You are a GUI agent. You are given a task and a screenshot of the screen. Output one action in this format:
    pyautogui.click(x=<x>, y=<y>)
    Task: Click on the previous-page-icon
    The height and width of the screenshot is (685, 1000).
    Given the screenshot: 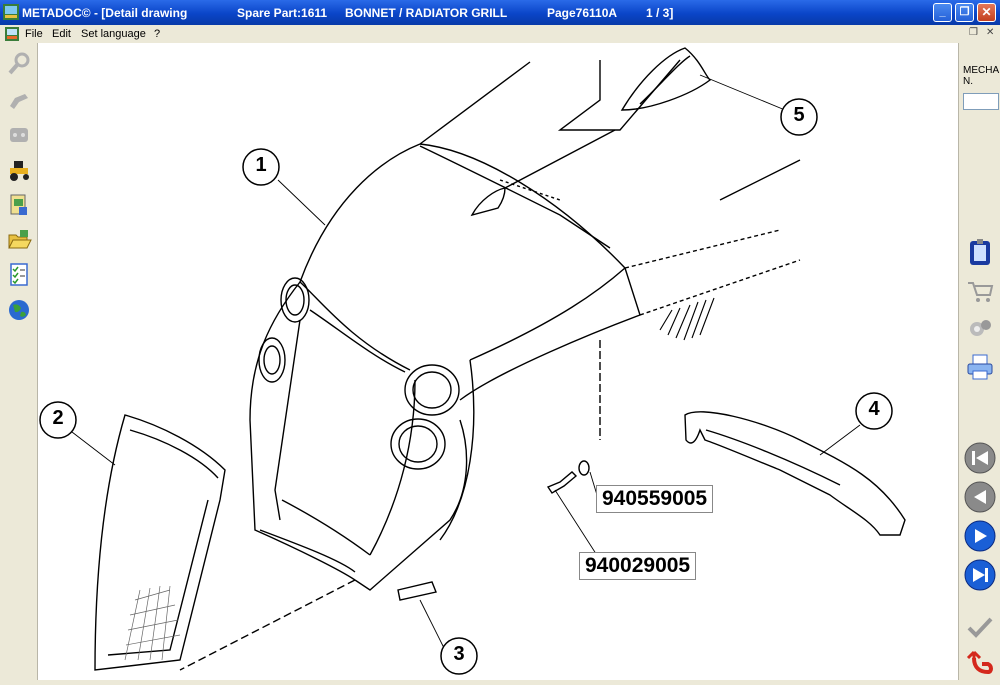 What is the action you would take?
    pyautogui.click(x=980, y=497)
    